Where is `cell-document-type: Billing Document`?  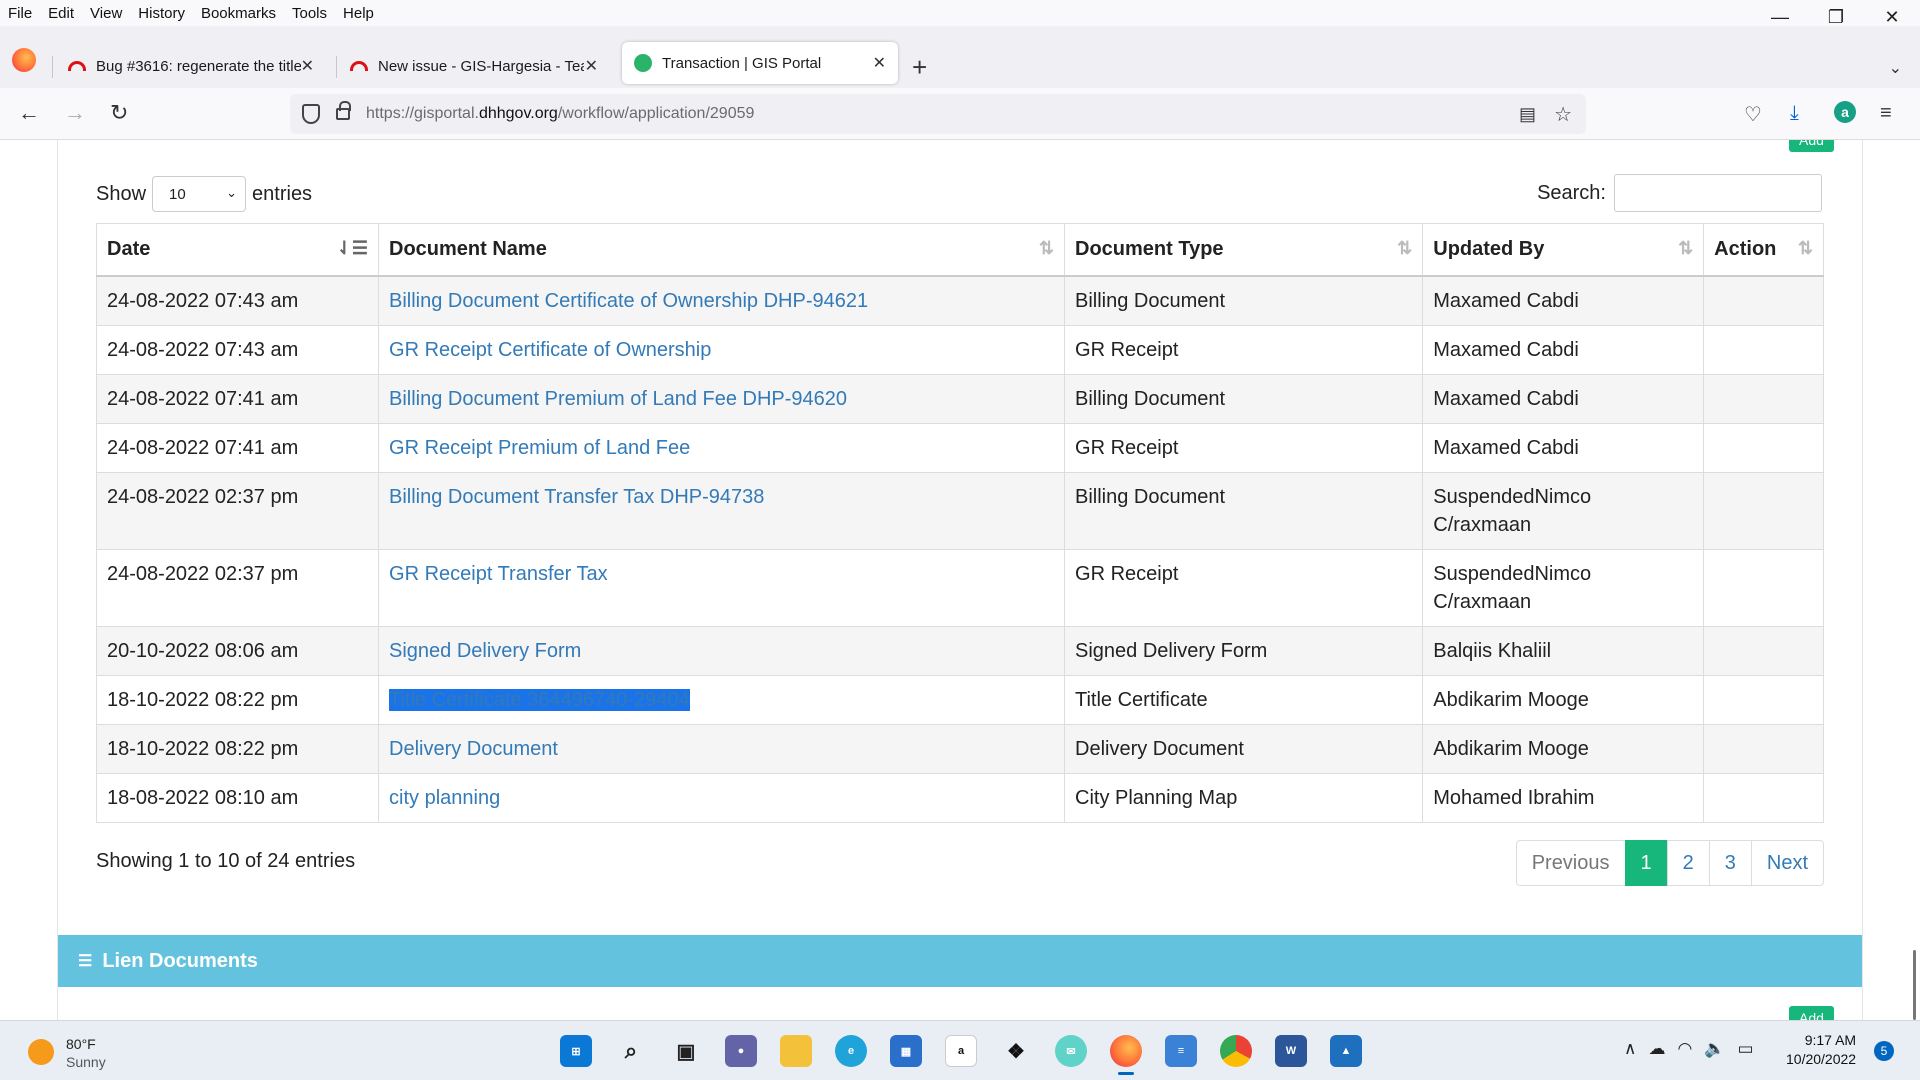
cell-document-type: Billing Document is located at coordinates (1244, 398).